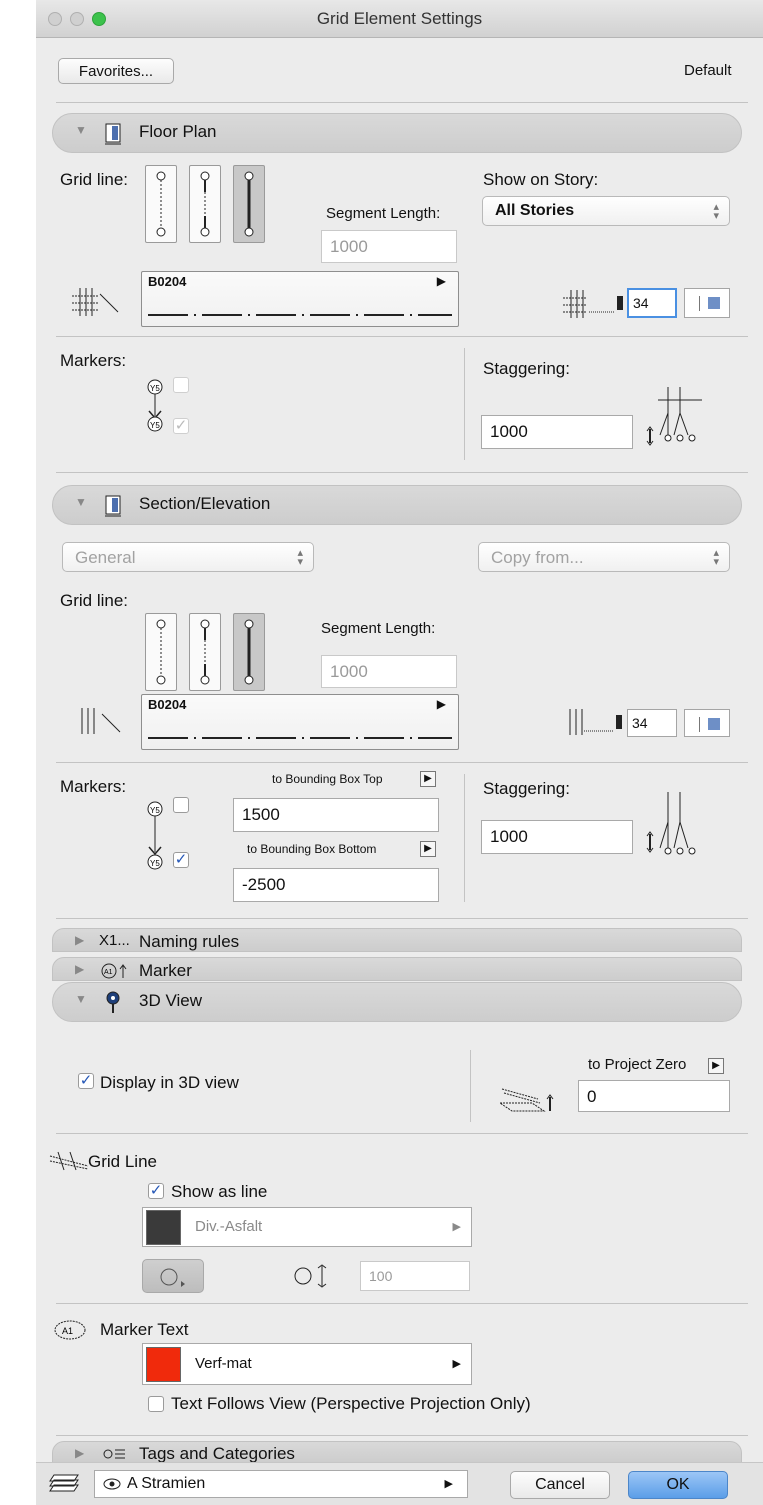  I want to click on text-material-picker: Verf-mat ▶, so click(307, 1364).